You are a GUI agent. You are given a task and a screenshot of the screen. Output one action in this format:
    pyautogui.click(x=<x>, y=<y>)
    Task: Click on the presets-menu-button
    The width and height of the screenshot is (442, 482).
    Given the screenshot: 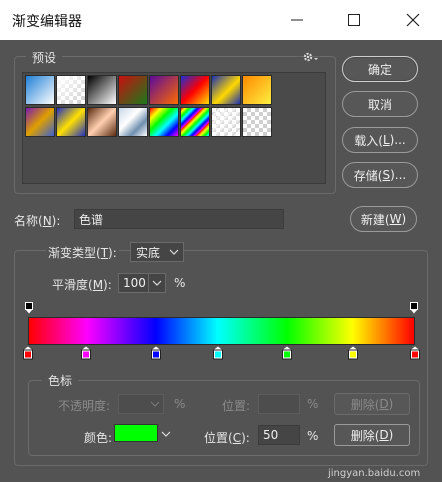 What is the action you would take?
    pyautogui.click(x=311, y=57)
    